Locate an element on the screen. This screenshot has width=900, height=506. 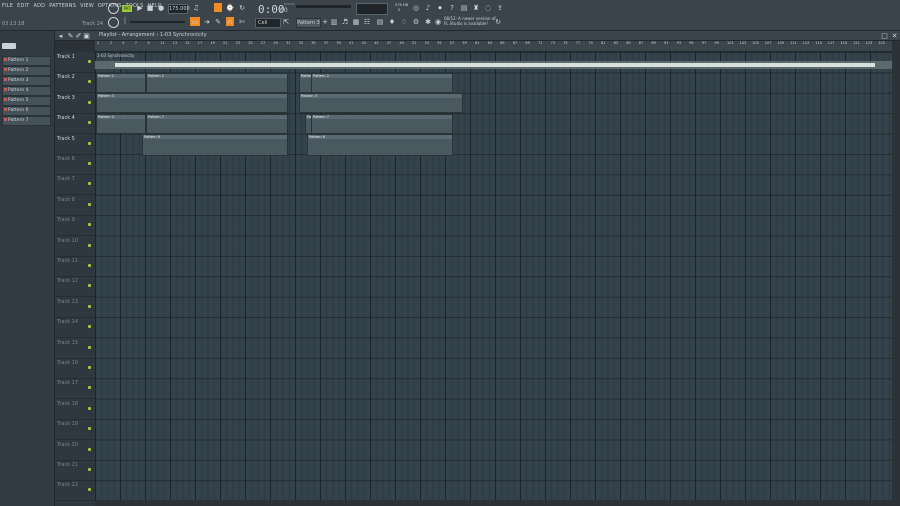
menu-patterns: PATTERNS is located at coordinates (62, 6).